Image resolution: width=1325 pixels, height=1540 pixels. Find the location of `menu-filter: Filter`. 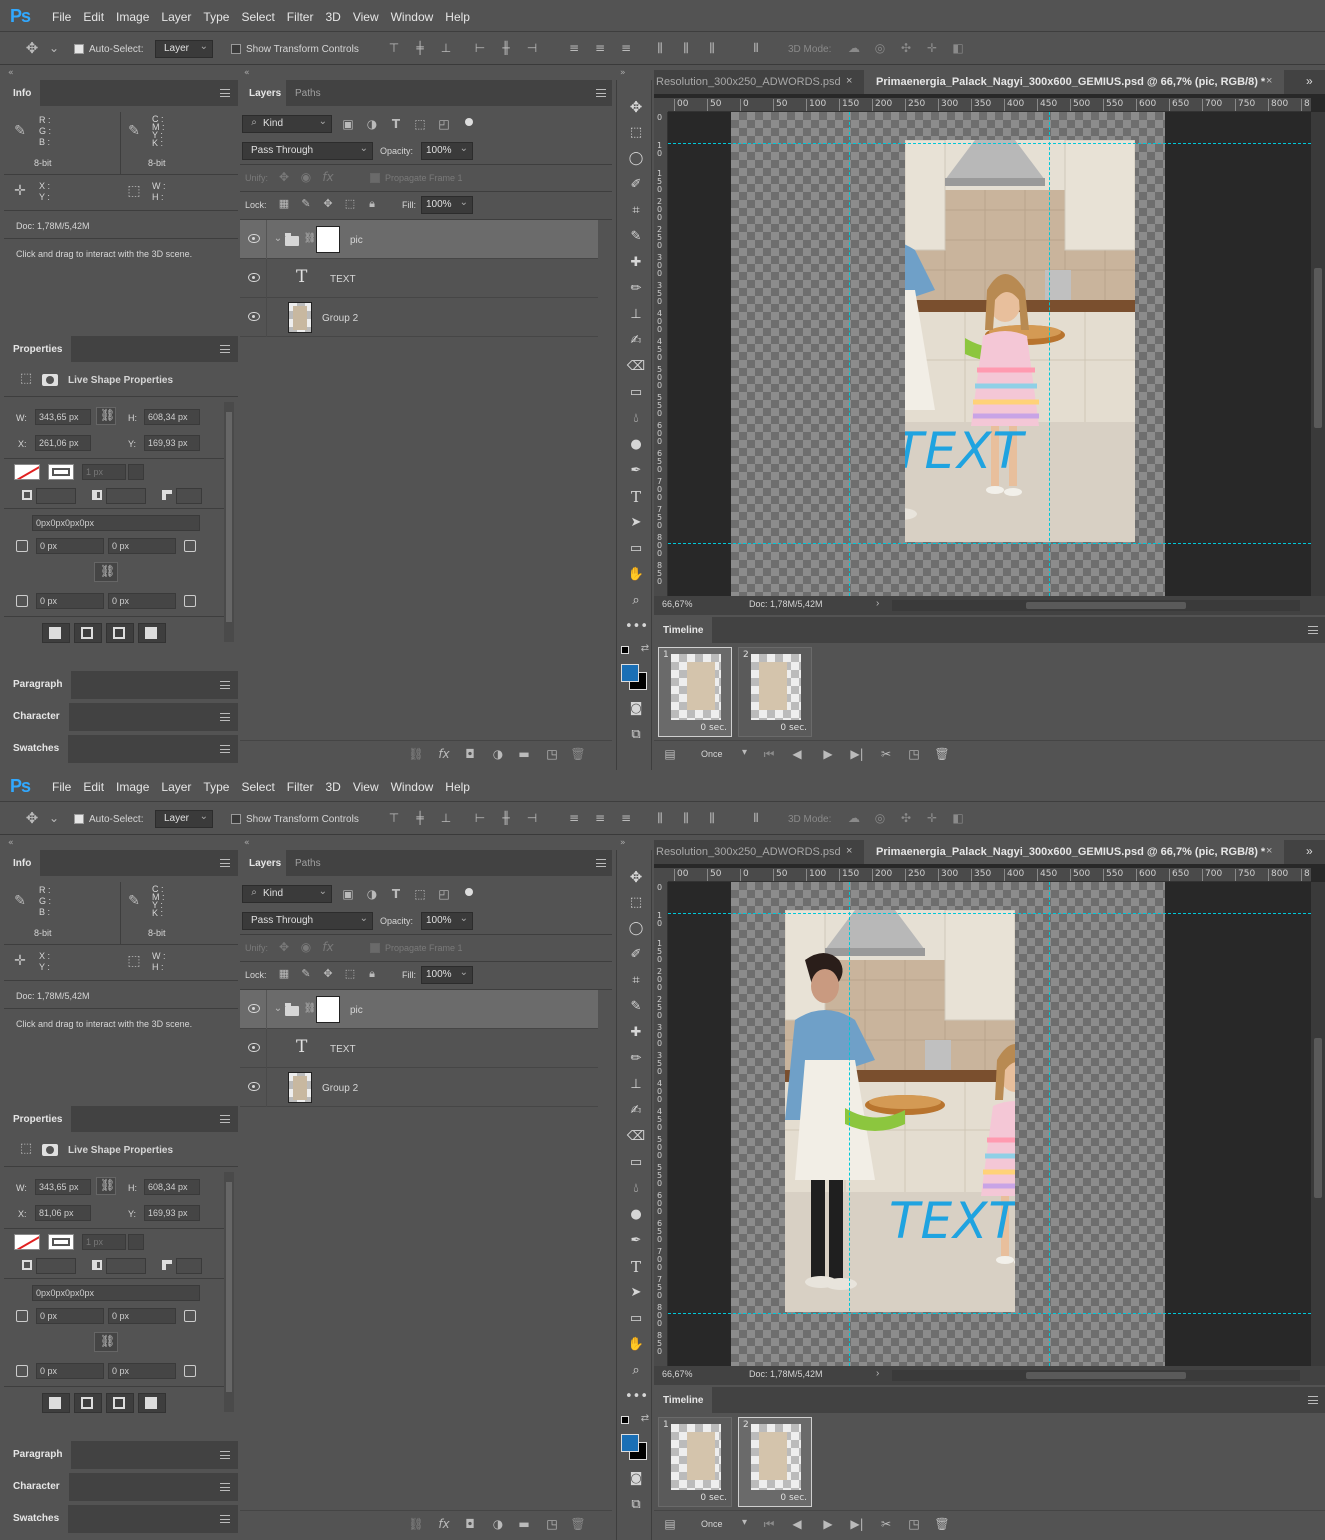

menu-filter: Filter is located at coordinates (300, 17).